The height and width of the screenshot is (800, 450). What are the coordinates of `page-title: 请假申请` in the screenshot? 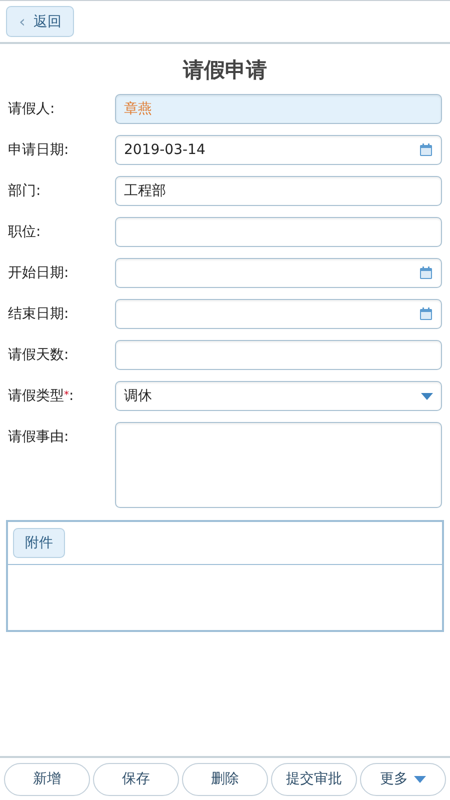 It's located at (225, 70).